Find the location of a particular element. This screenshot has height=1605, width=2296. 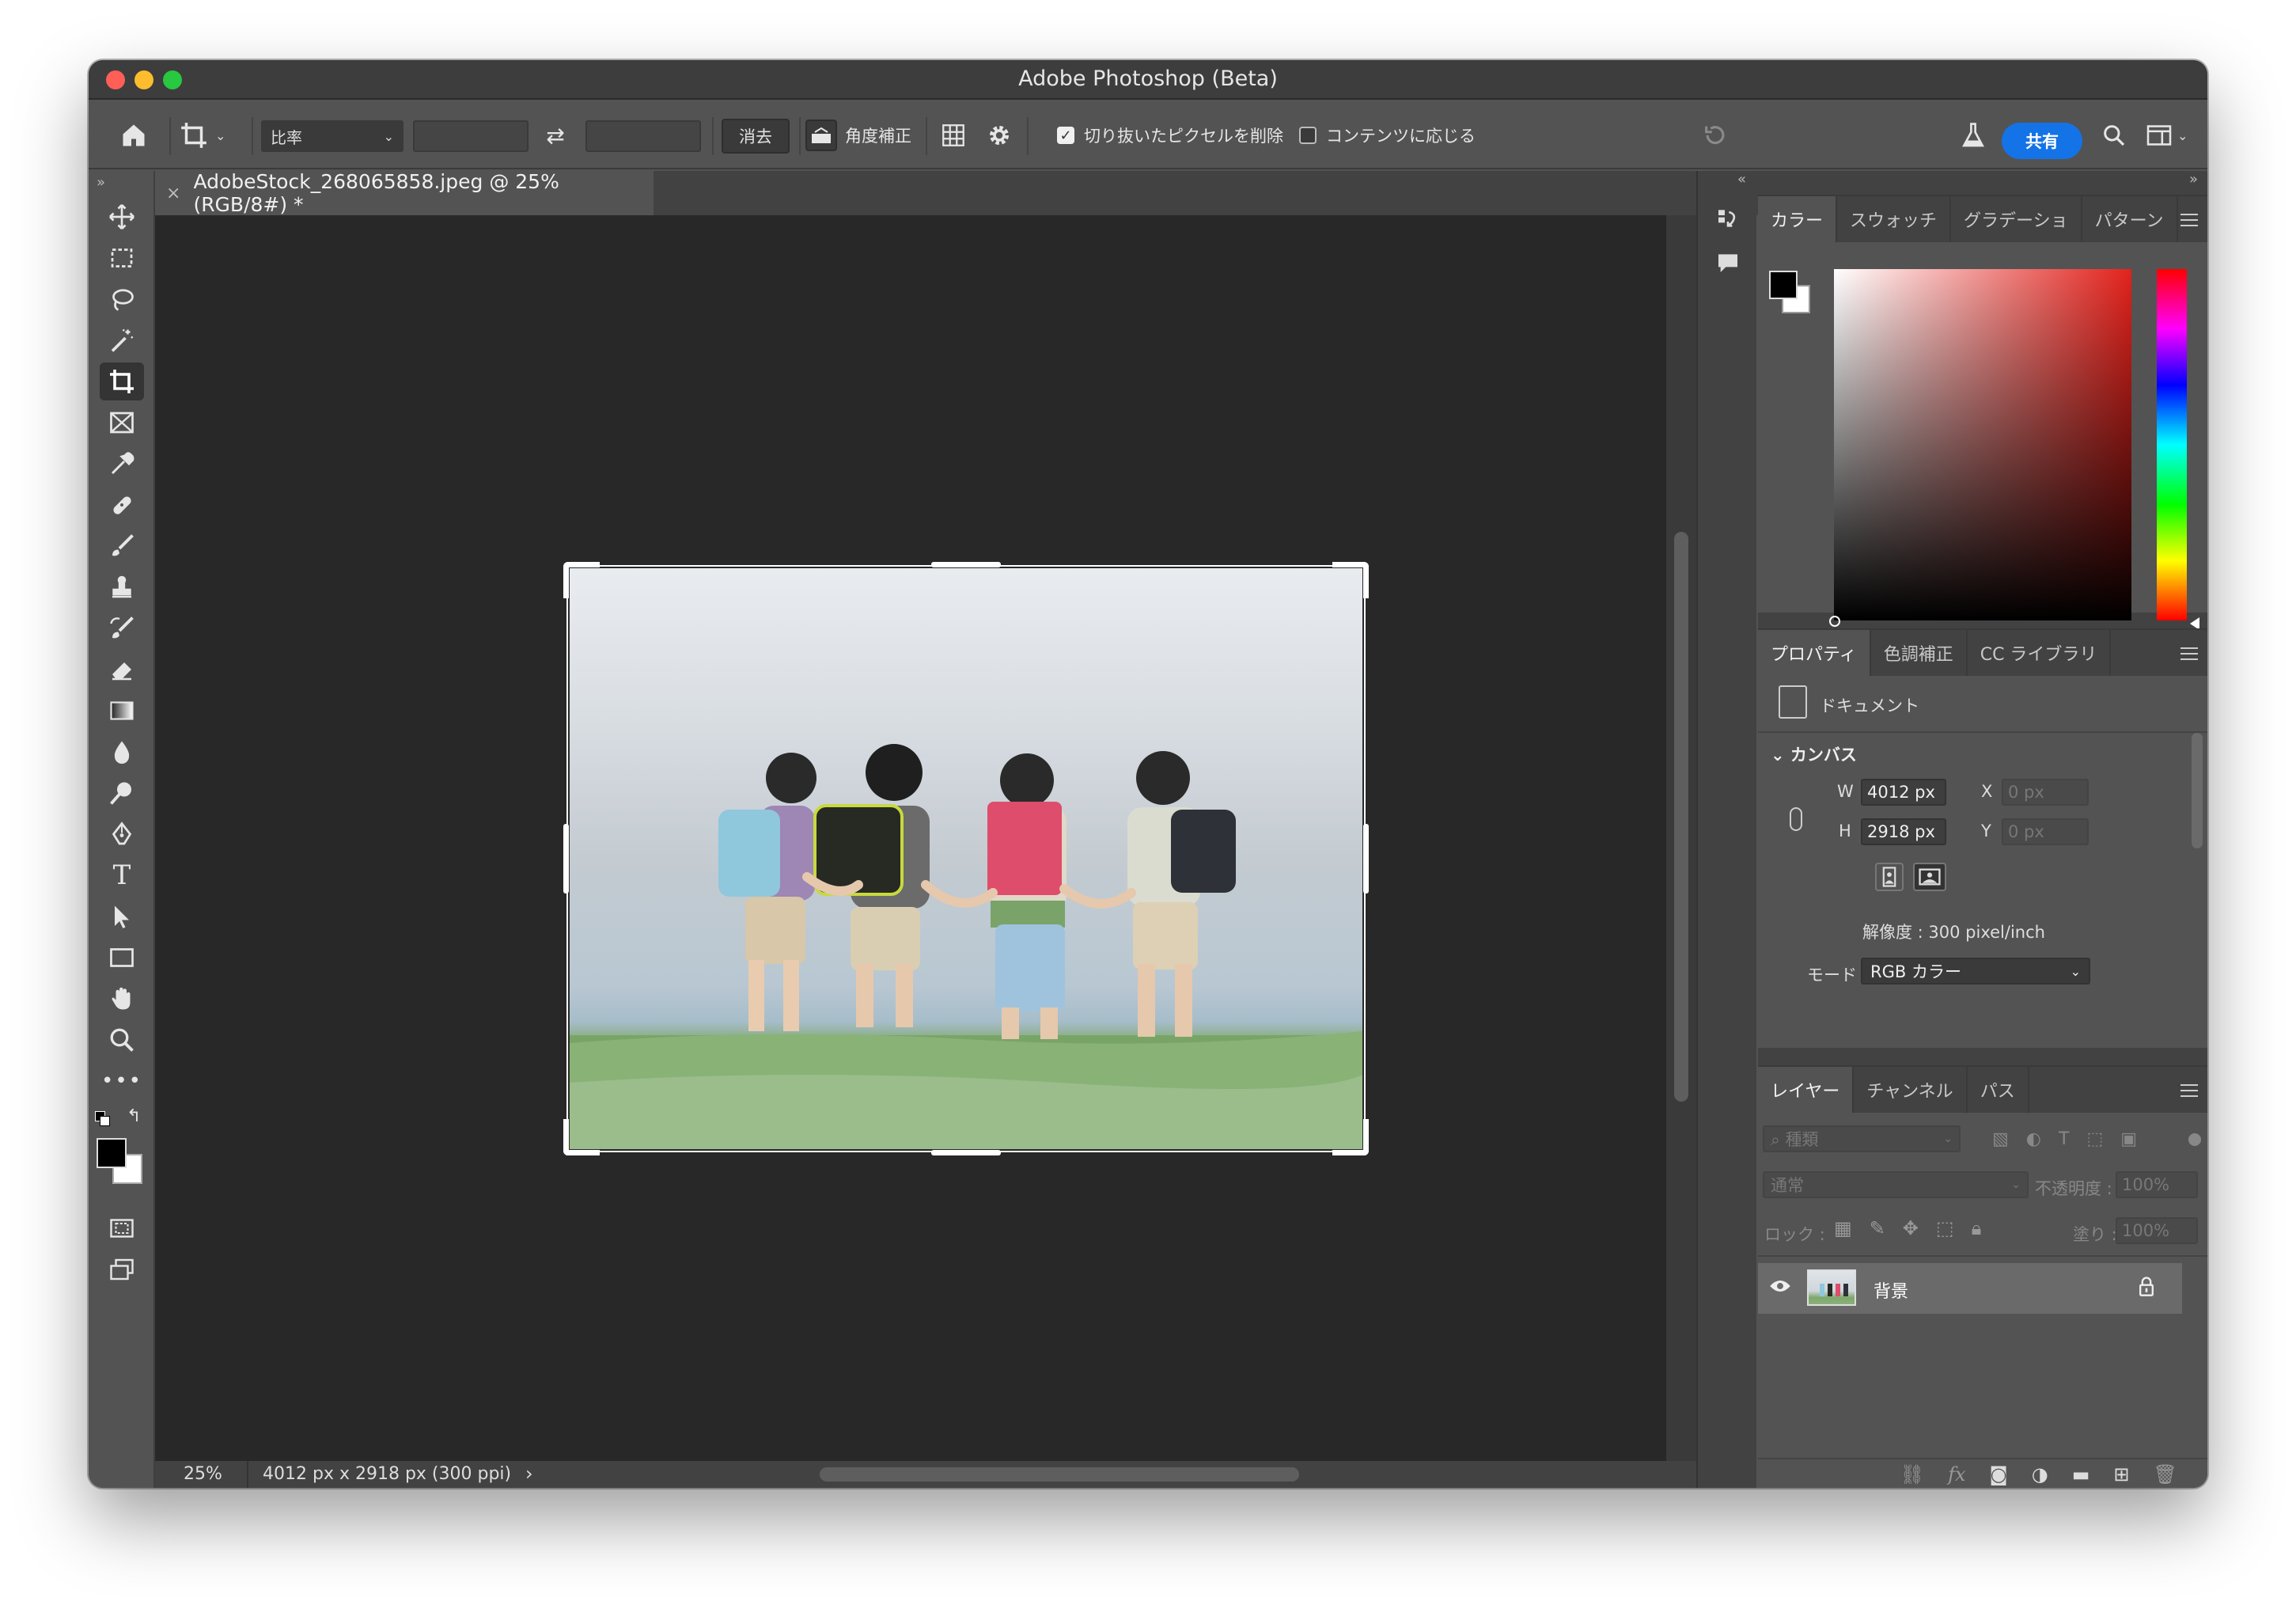

tab-patterns: パターン is located at coordinates (2130, 219).